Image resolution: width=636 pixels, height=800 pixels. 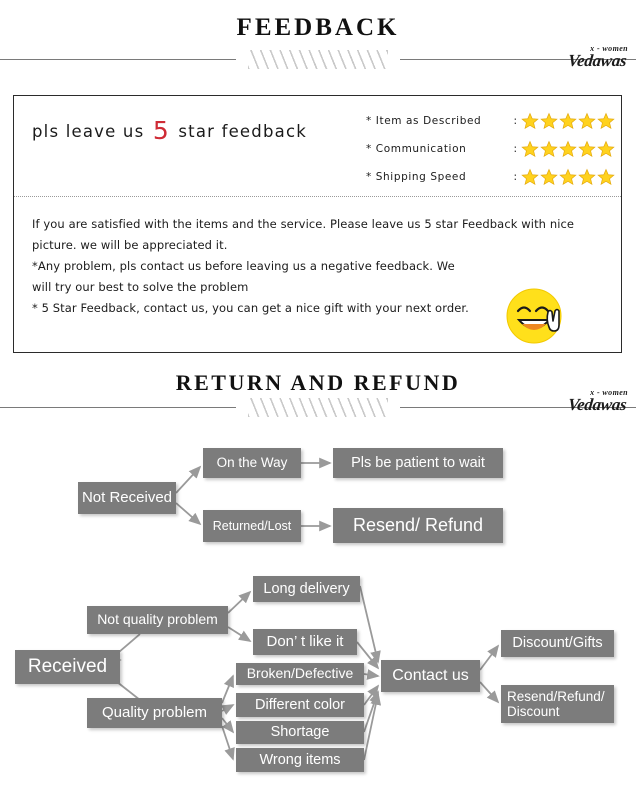 I want to click on flow-node-not-received: Not Received, so click(x=127, y=498).